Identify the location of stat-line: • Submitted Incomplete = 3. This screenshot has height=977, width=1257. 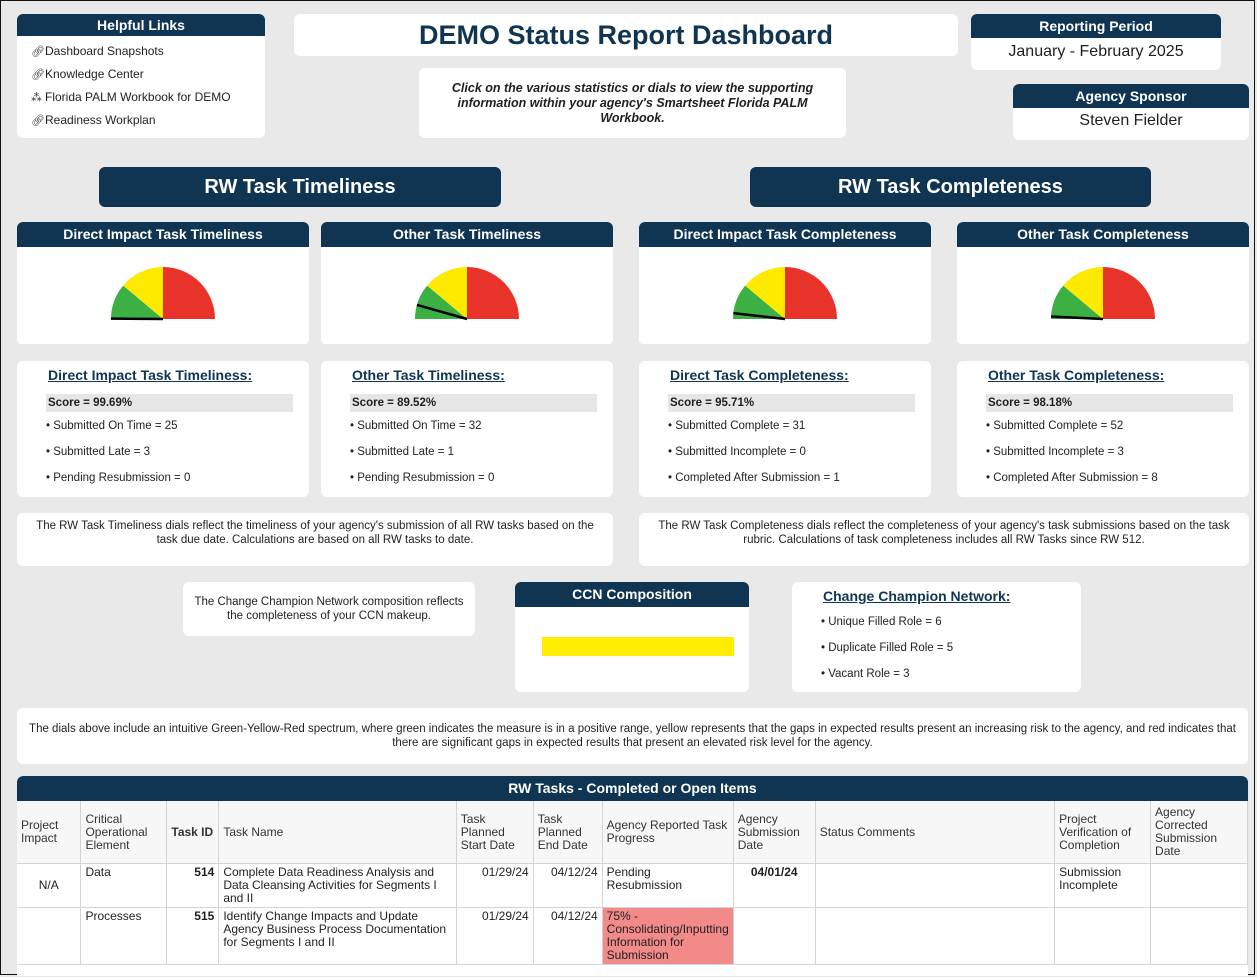
(1055, 452).